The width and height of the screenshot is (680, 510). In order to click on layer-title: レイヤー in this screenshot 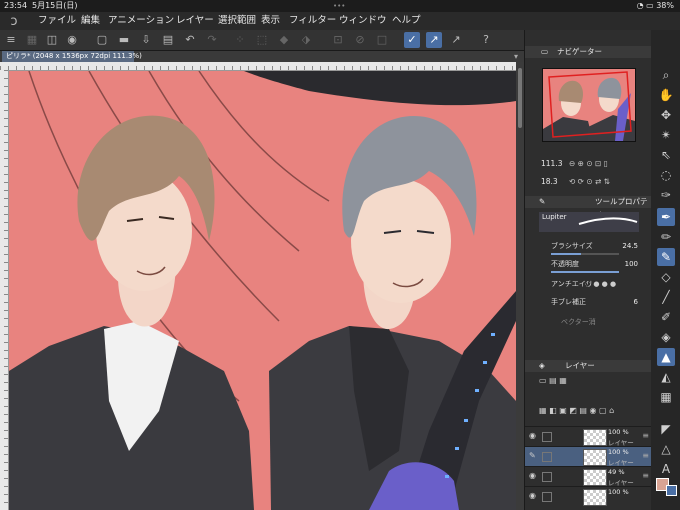, I will do `click(580, 366)`.